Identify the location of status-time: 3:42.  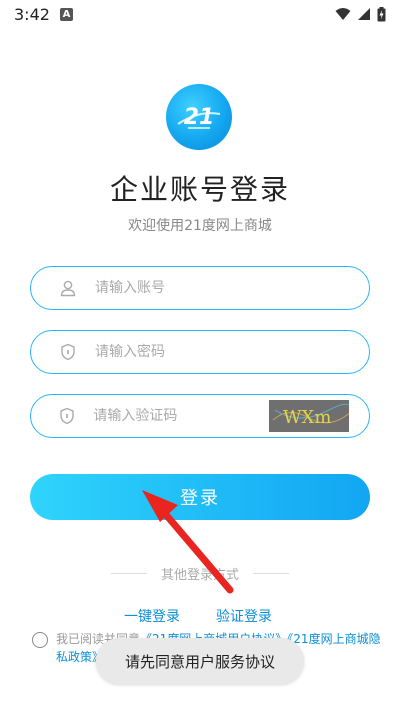
(32, 14).